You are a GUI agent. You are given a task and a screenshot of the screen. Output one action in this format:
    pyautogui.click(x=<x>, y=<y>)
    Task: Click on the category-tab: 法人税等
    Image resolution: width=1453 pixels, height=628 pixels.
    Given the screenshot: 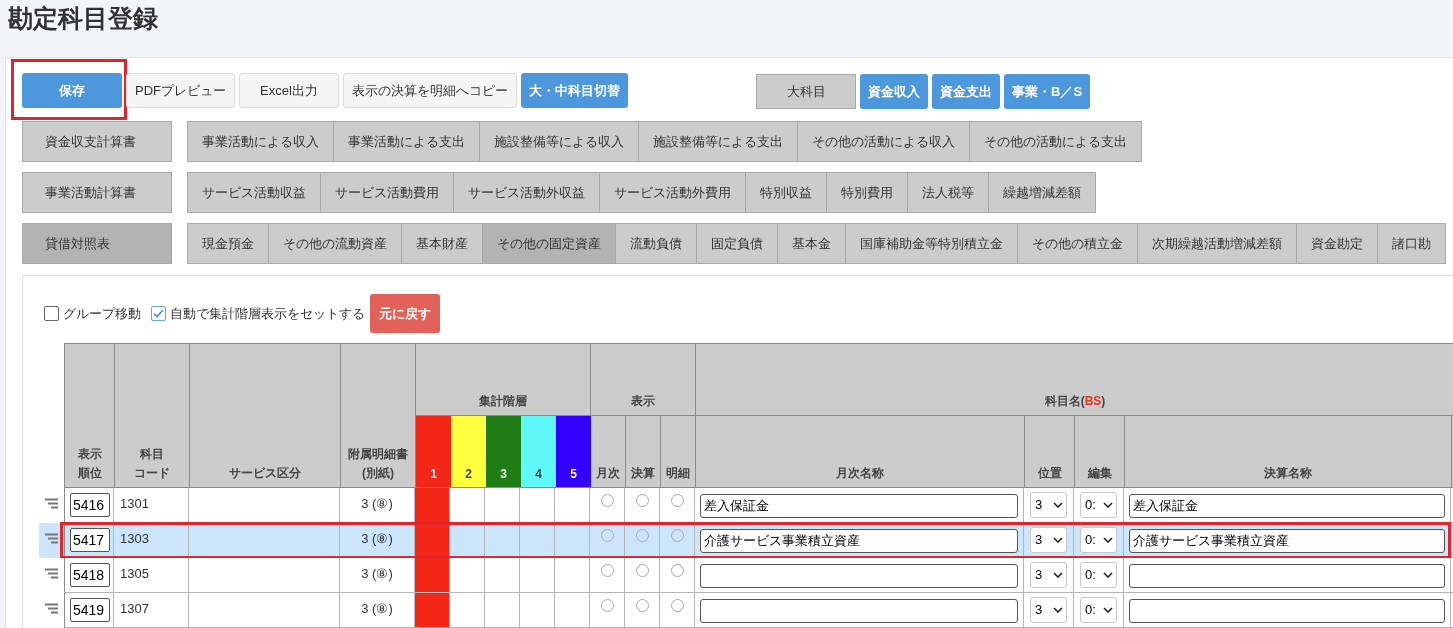 What is the action you would take?
    pyautogui.click(x=948, y=192)
    